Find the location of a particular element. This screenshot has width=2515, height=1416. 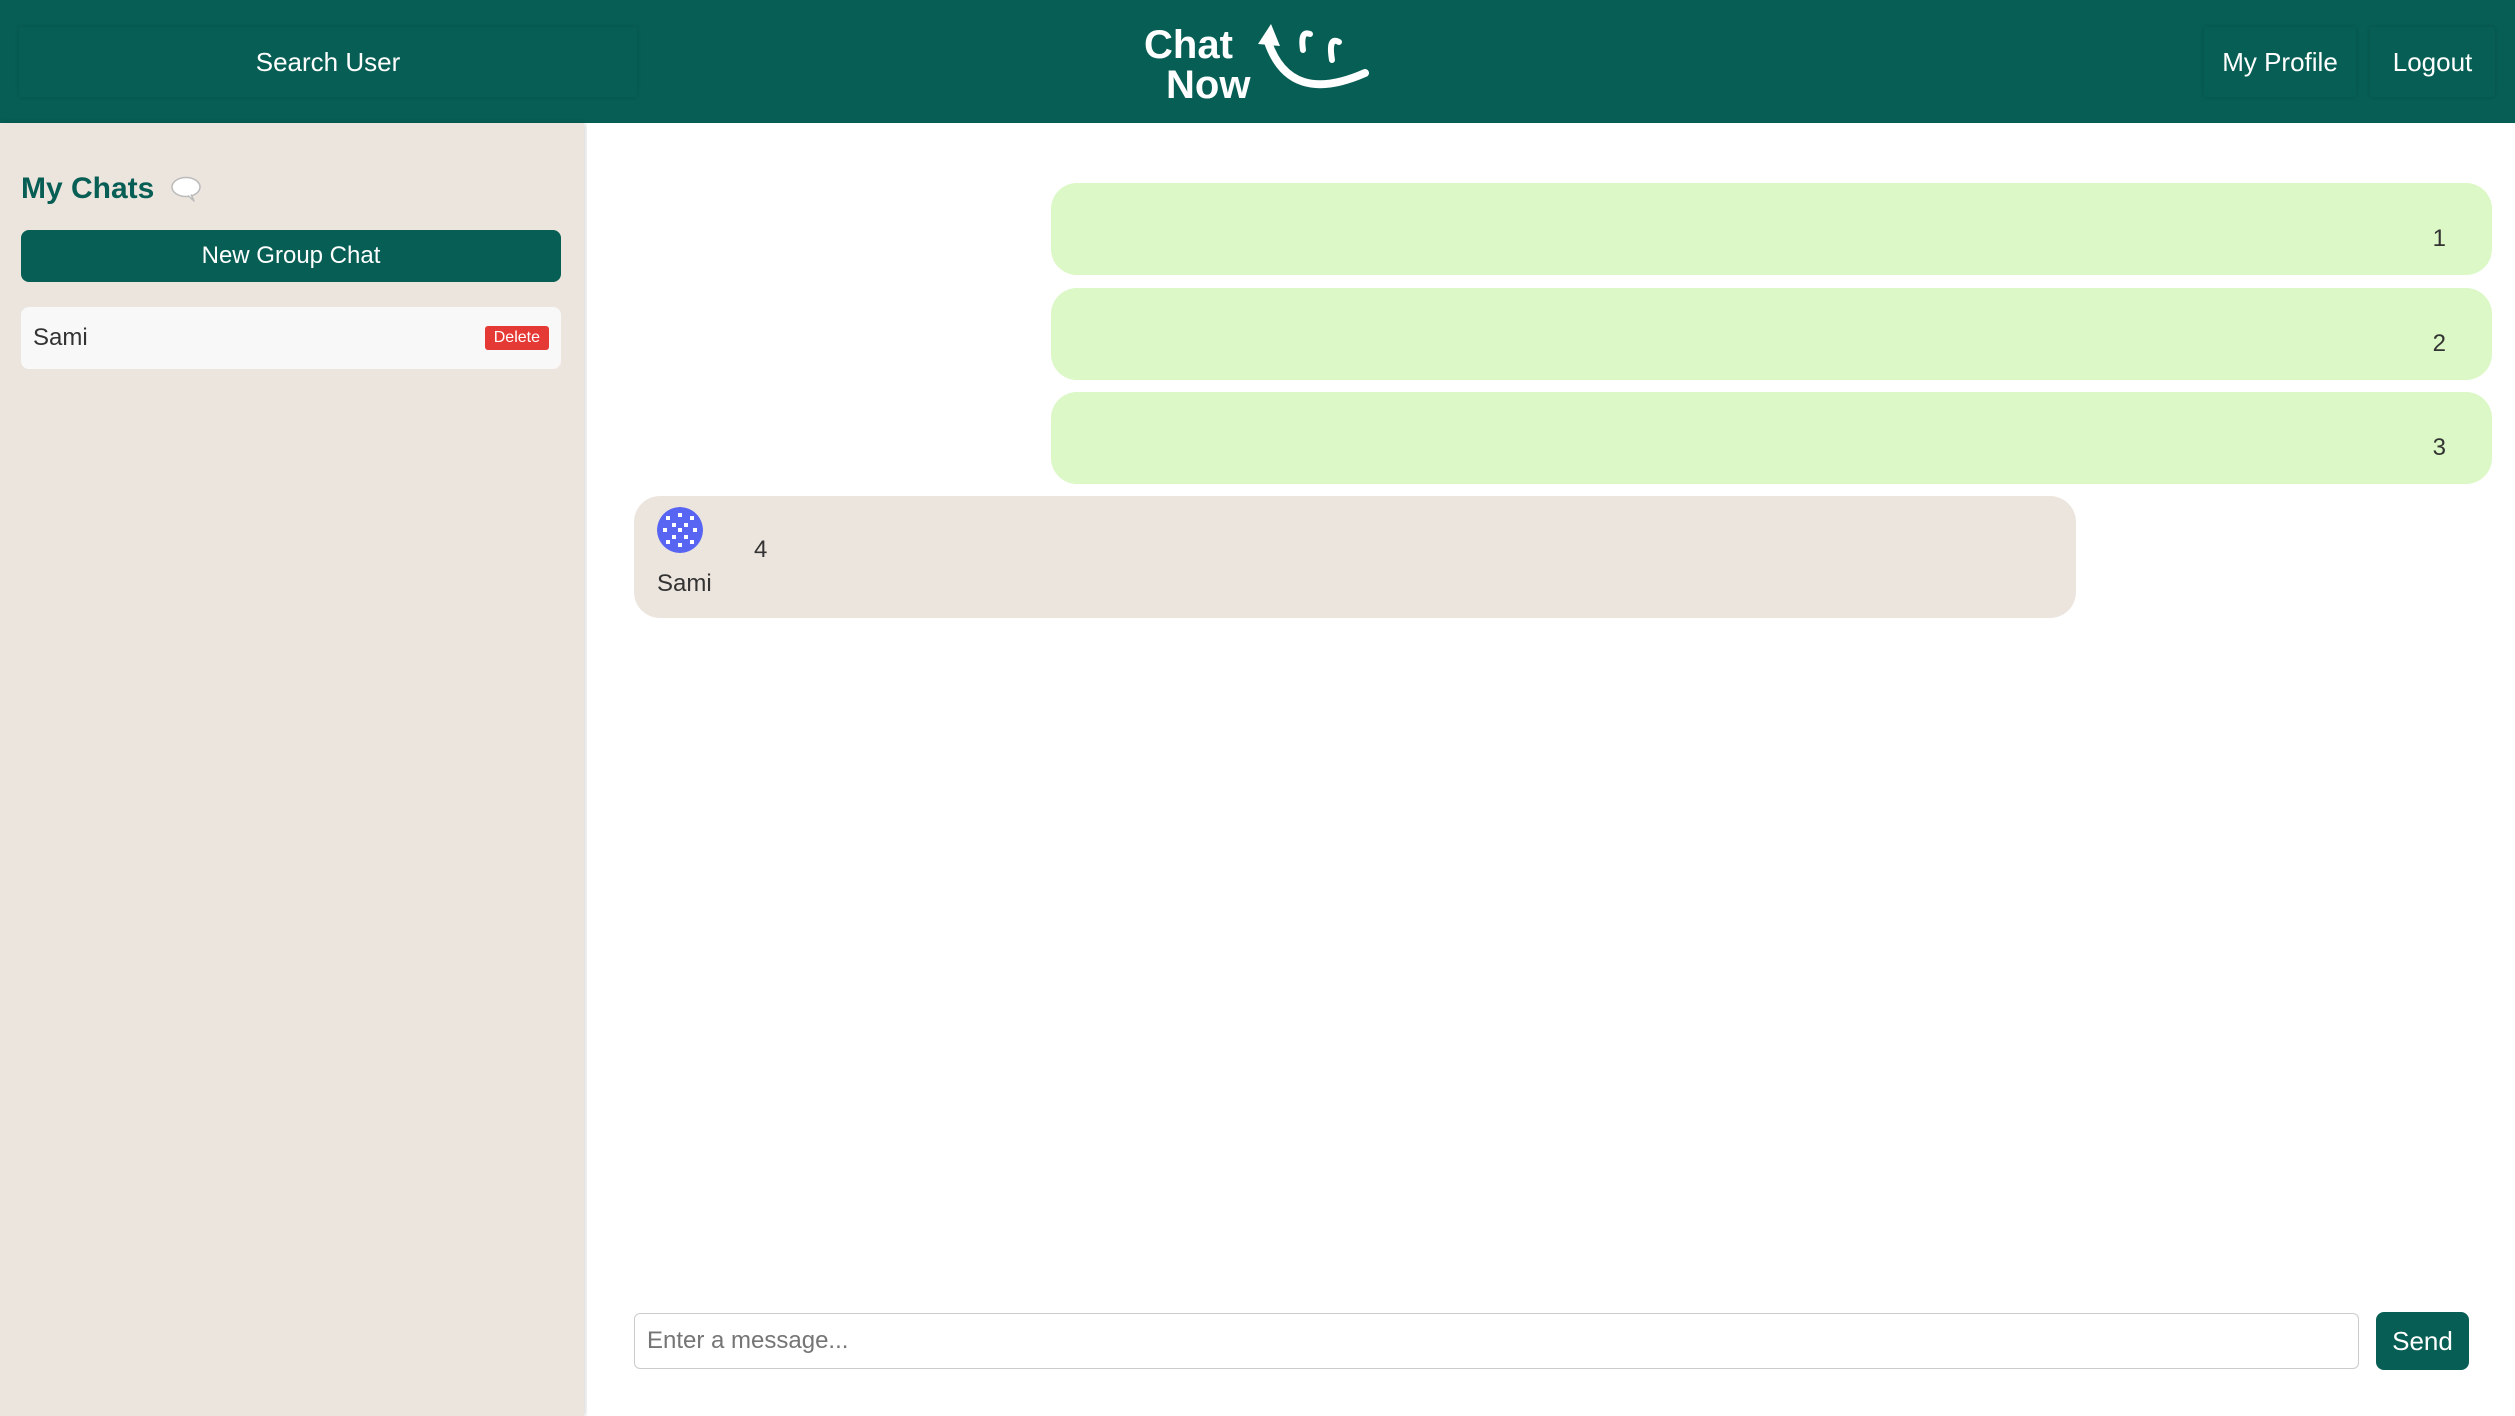

logo-eye-left-icon is located at coordinates (1306, 41).